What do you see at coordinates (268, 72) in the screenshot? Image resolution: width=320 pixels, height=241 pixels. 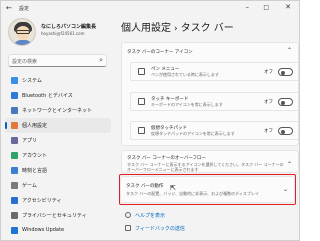 I see `pen-menu-state: オフ` at bounding box center [268, 72].